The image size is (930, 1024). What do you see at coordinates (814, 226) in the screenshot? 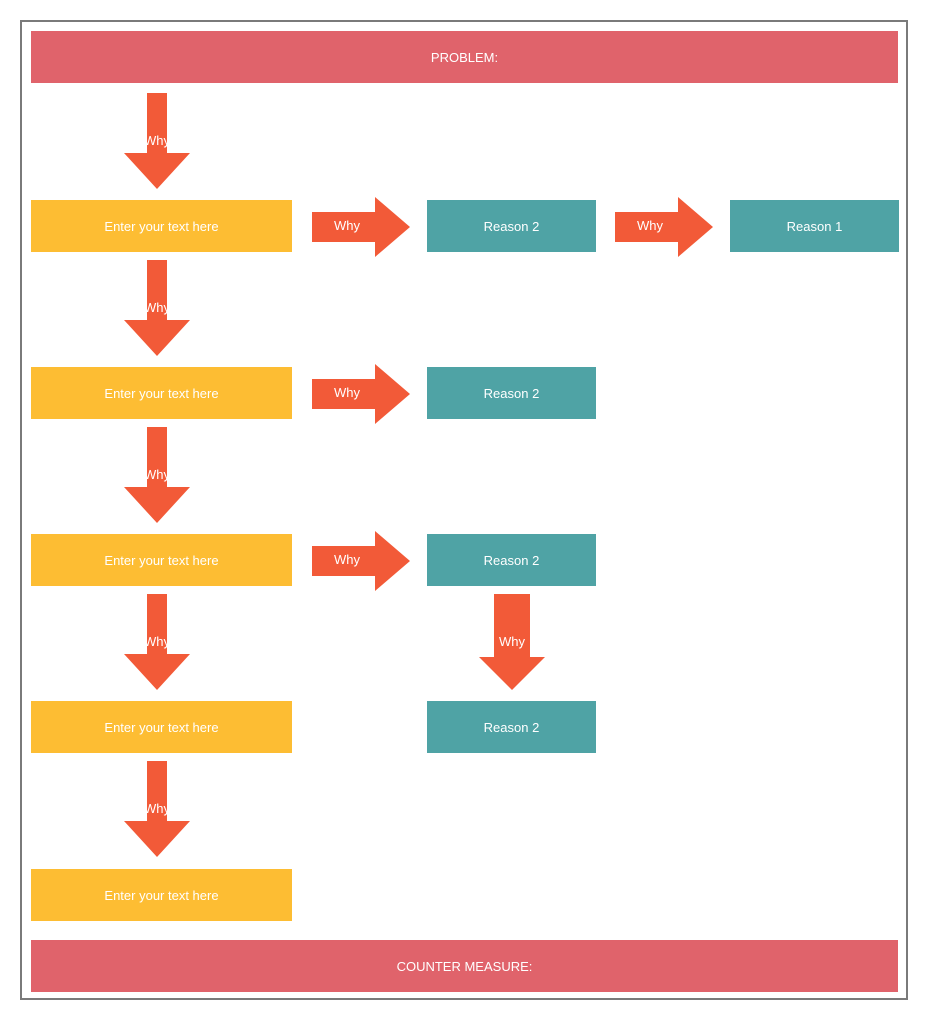
I see `reason-box: Reason 1` at bounding box center [814, 226].